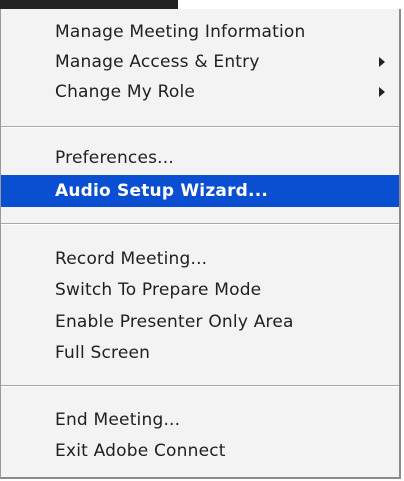 The height and width of the screenshot is (481, 404). Describe the element at coordinates (180, 32) in the screenshot. I see `menu-item-label: Manage Meeting Information` at that location.